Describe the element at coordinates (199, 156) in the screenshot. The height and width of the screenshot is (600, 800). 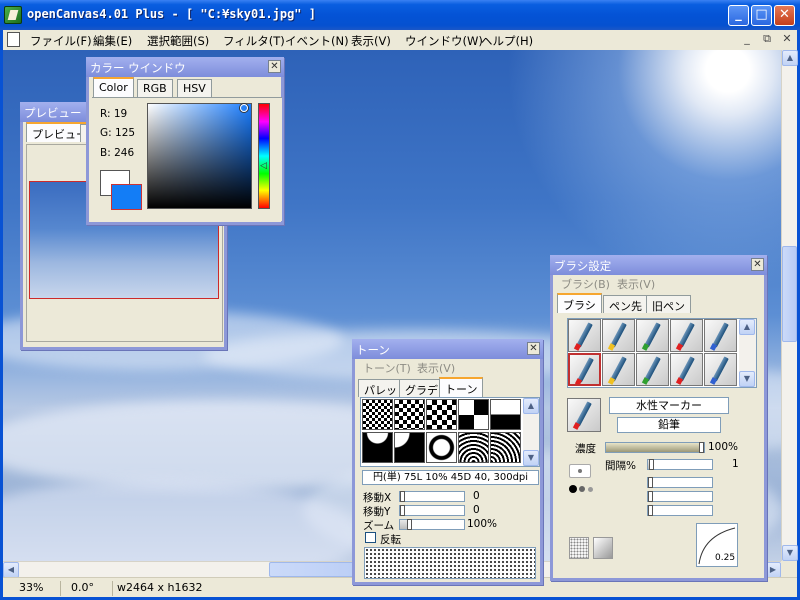
I see `color-picker-square` at that location.